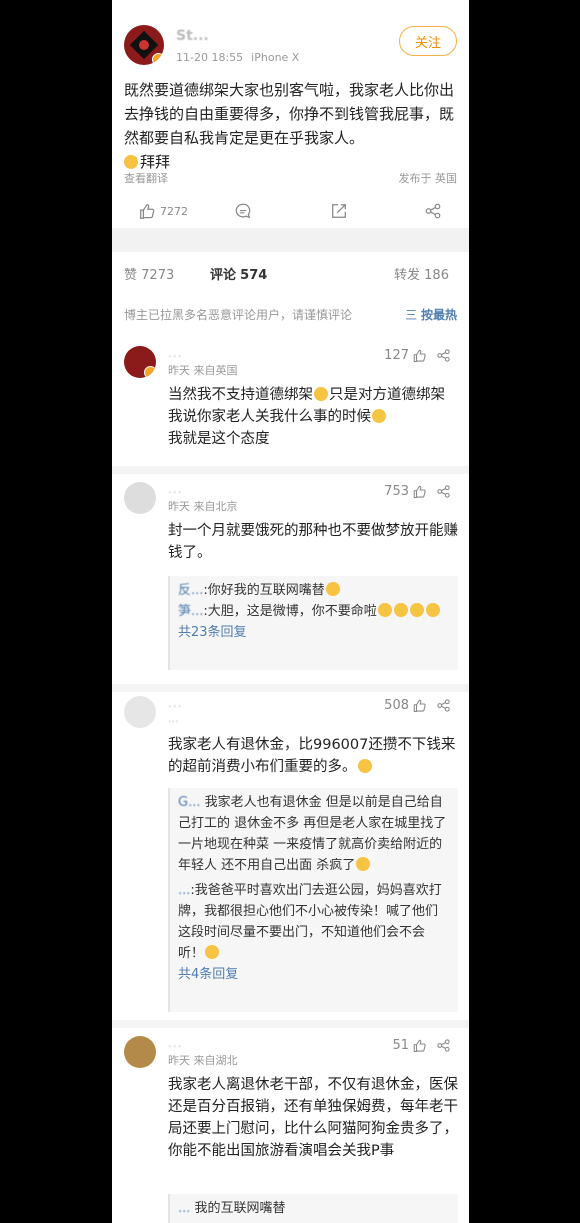  I want to click on stats-likes-count: 7273, so click(158, 275).